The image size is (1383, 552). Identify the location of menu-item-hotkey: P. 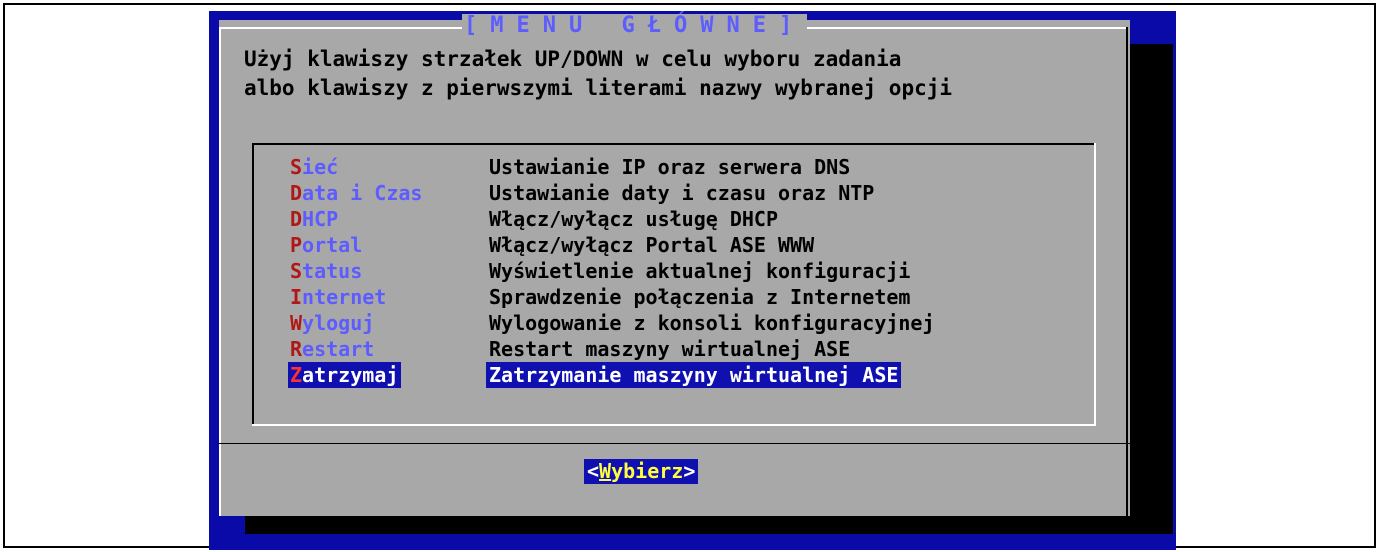
(296, 245).